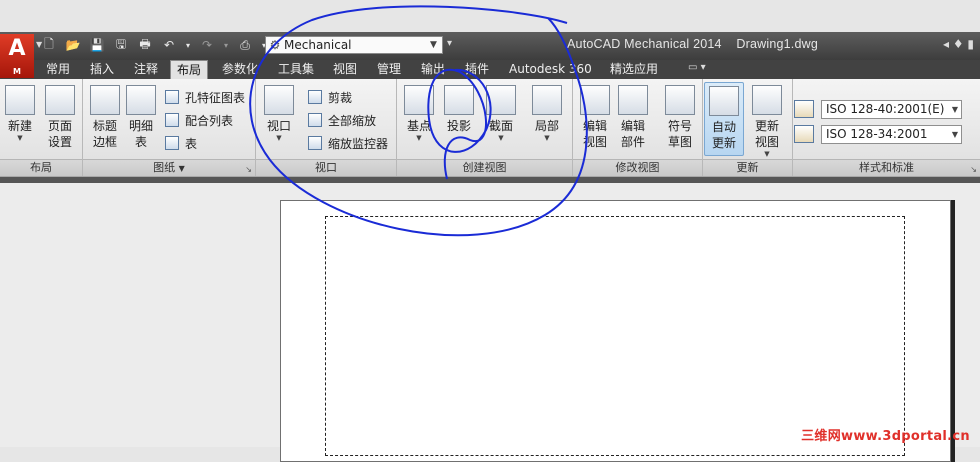  I want to click on projected-view-button: 投影, so click(459, 109).